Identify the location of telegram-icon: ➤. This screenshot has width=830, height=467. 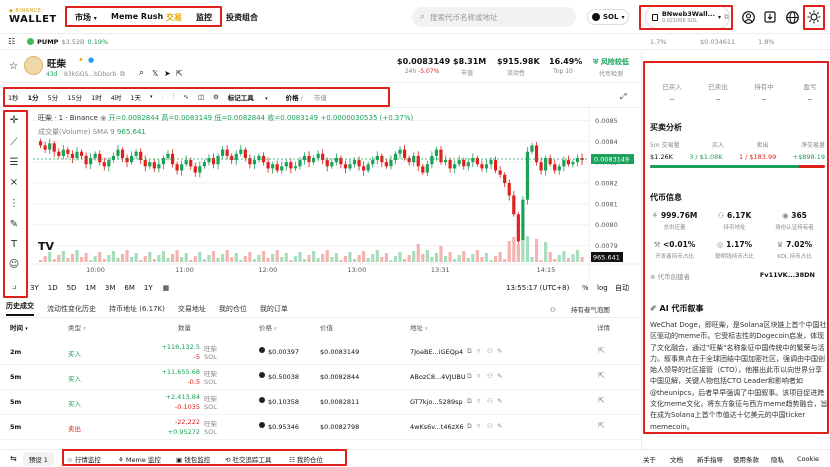
(167, 73).